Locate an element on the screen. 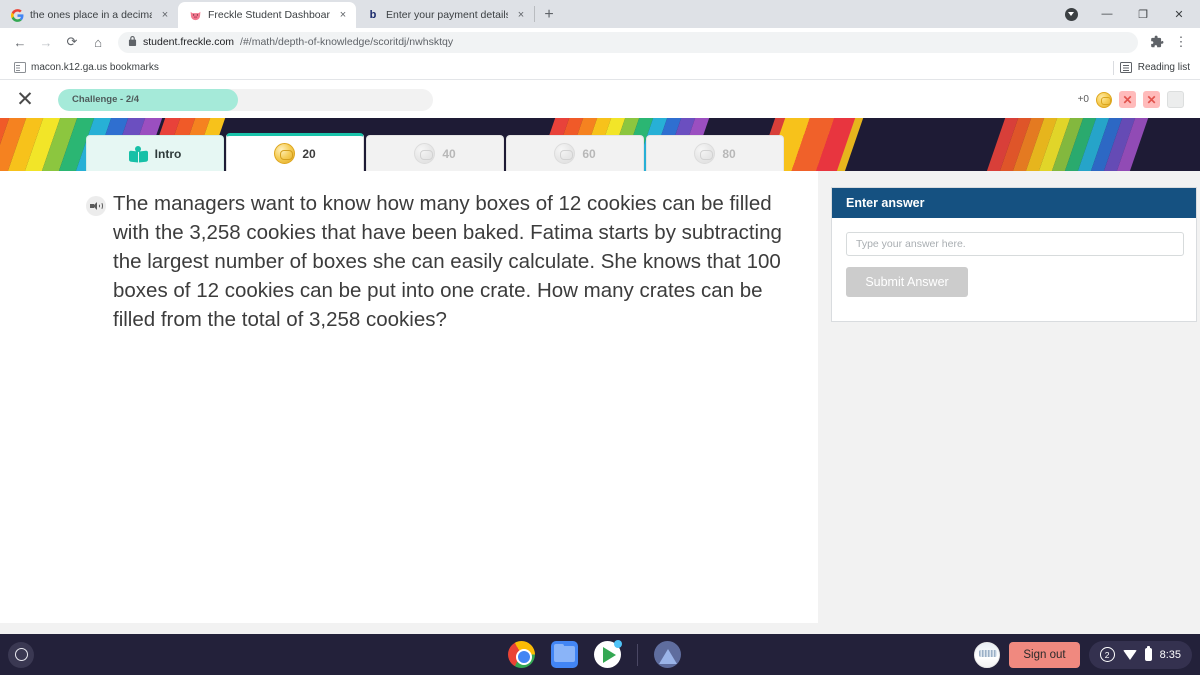 The width and height of the screenshot is (1200, 675). browser-menu-icon: ⋮ is located at coordinates (1181, 42).